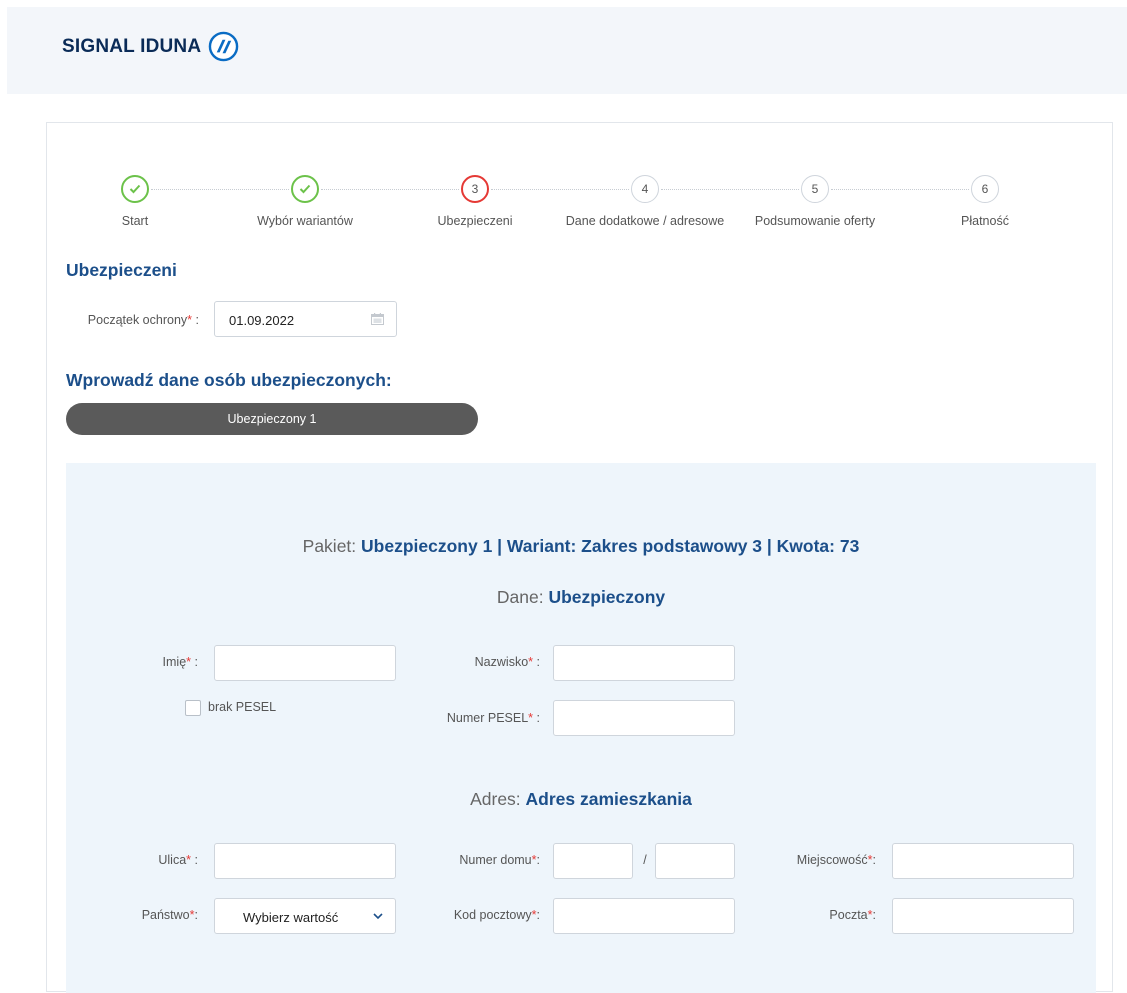 This screenshot has height=993, width=1127. What do you see at coordinates (645, 189) in the screenshot?
I see `step-number: 4` at bounding box center [645, 189].